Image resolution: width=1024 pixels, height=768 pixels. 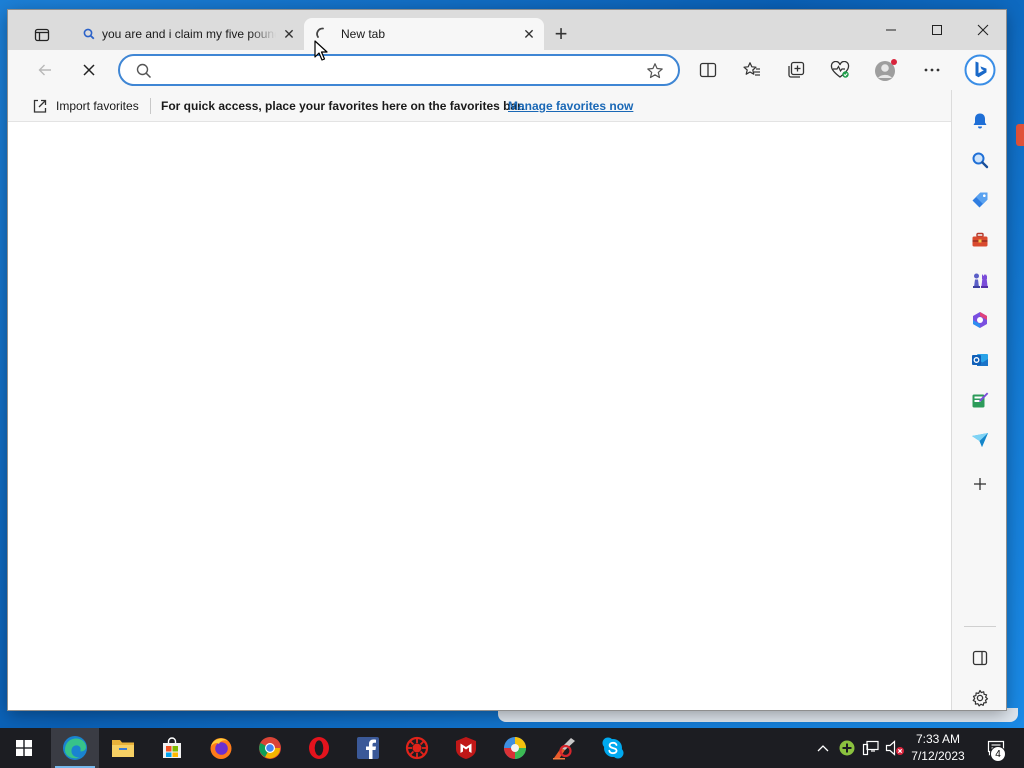 I want to click on import-favorites-label: Import favorites, so click(x=97, y=106).